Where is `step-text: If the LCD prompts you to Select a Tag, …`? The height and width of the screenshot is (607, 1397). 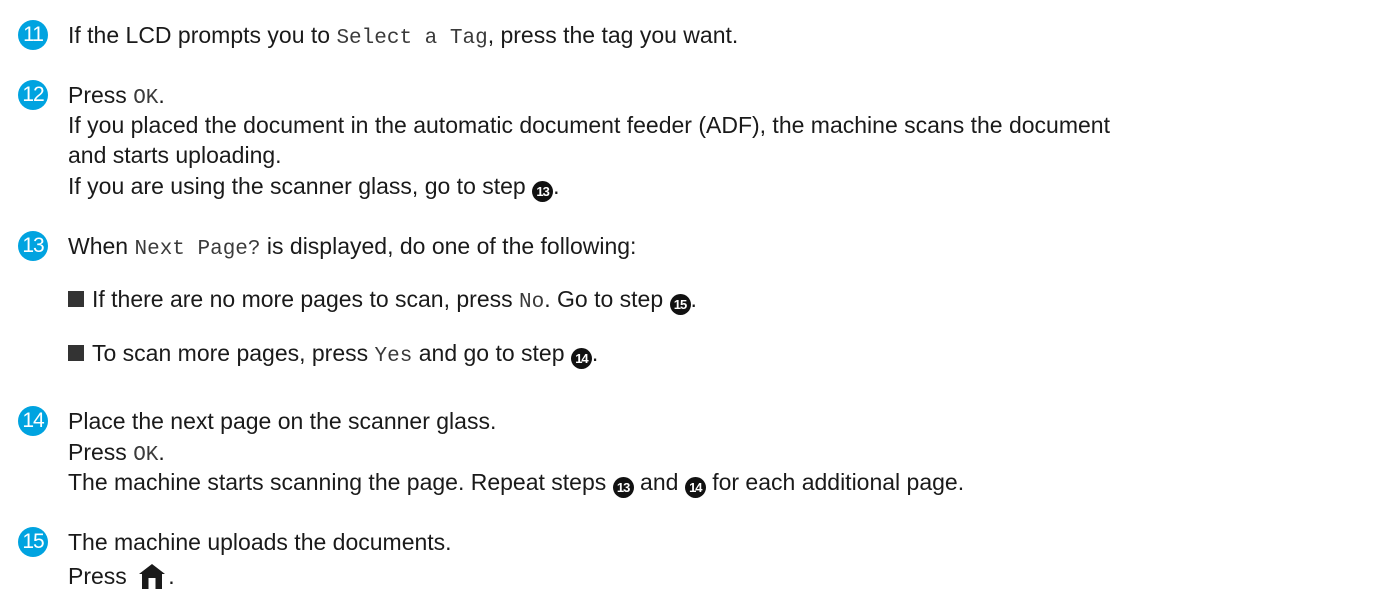
step-text: If the LCD prompts you to Select a Tag, … is located at coordinates (403, 36).